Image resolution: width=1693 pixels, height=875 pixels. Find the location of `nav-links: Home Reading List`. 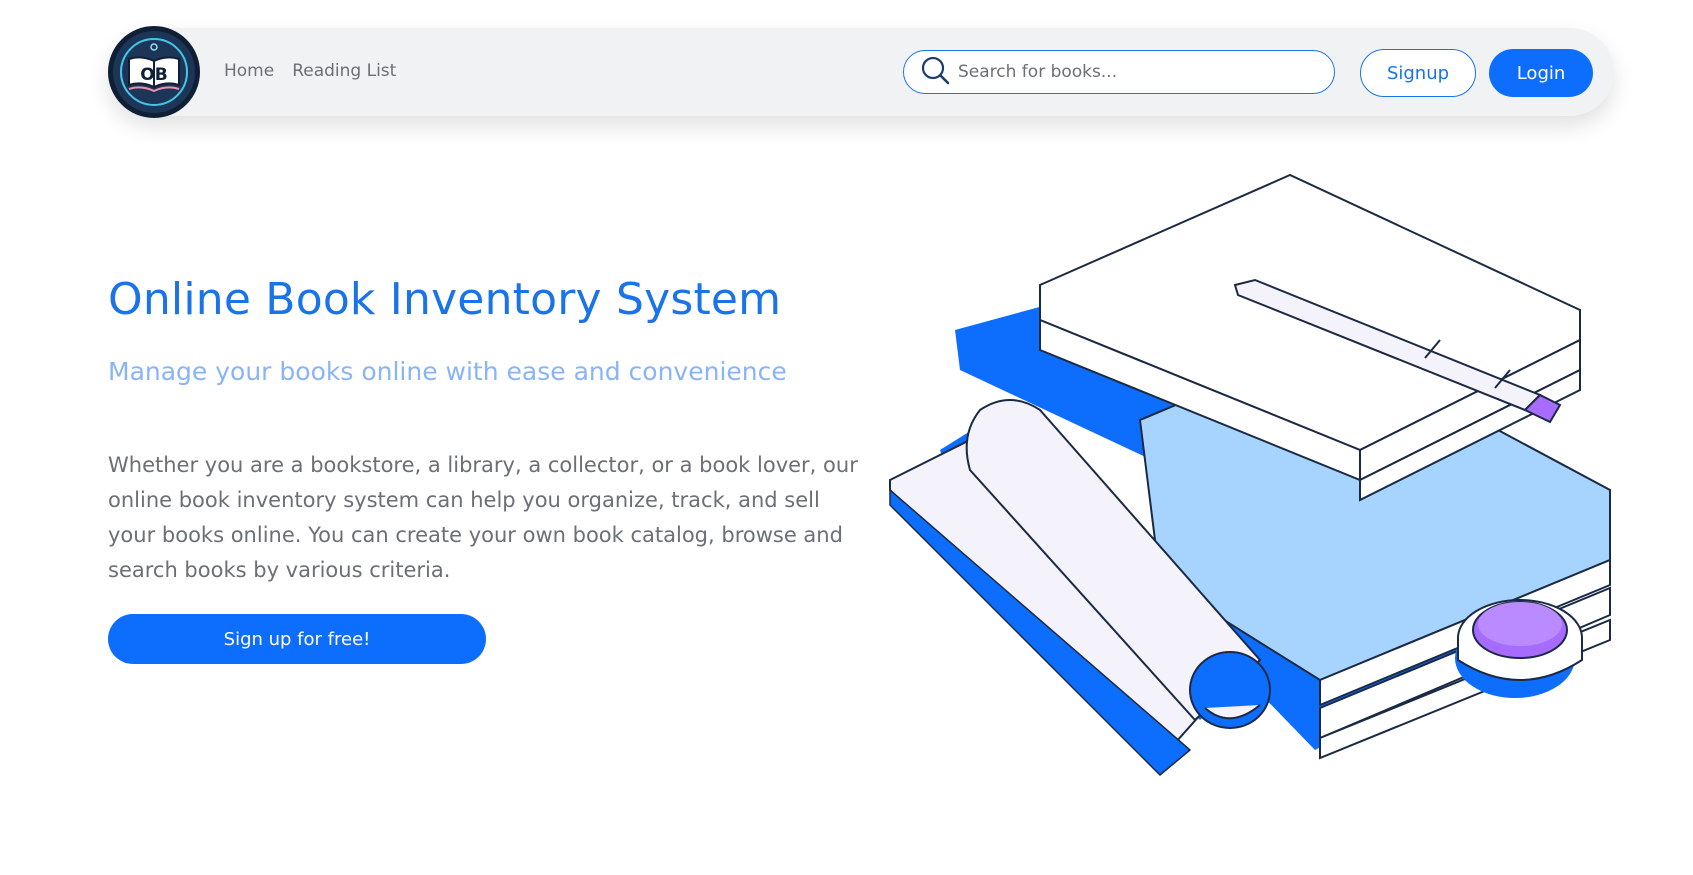

nav-links: Home Reading List is located at coordinates (310, 71).